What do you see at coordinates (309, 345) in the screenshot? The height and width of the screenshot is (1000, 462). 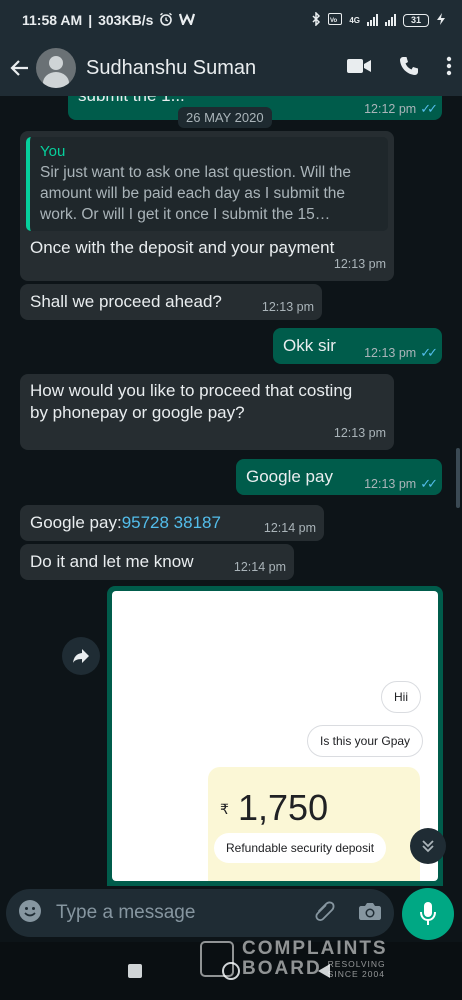 I see `message-text: Okk sir` at bounding box center [309, 345].